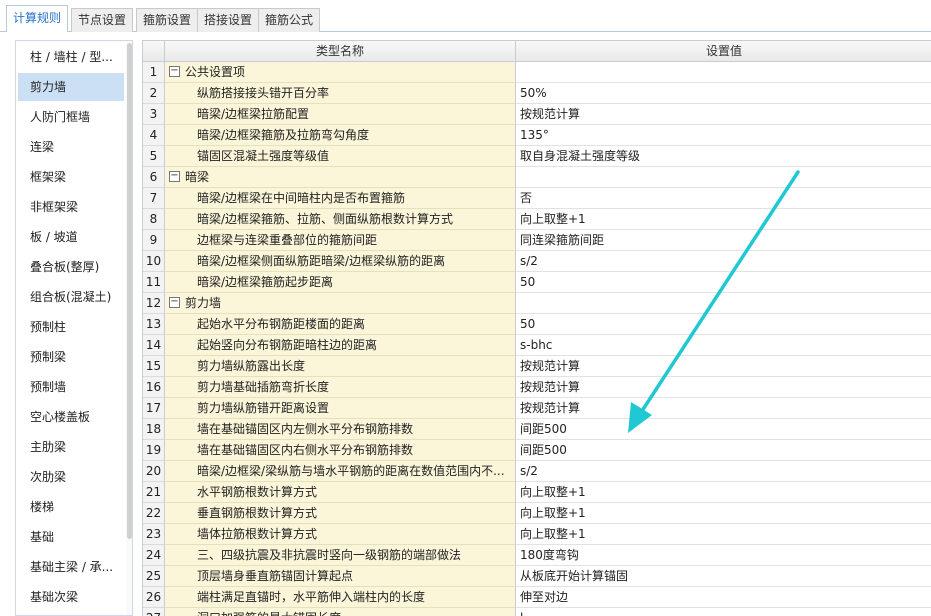 Image resolution: width=931 pixels, height=616 pixels. I want to click on sidebar-item: 非框架梁, so click(71, 207).